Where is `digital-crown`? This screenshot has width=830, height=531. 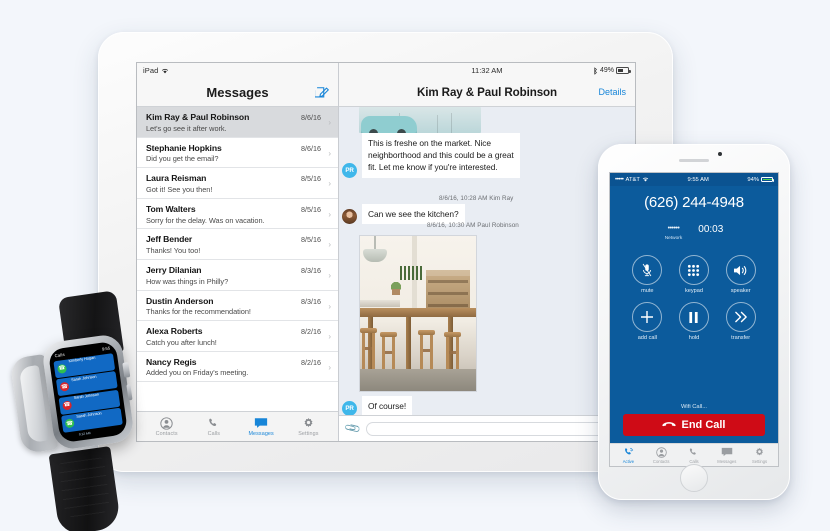 digital-crown is located at coordinates (126, 370).